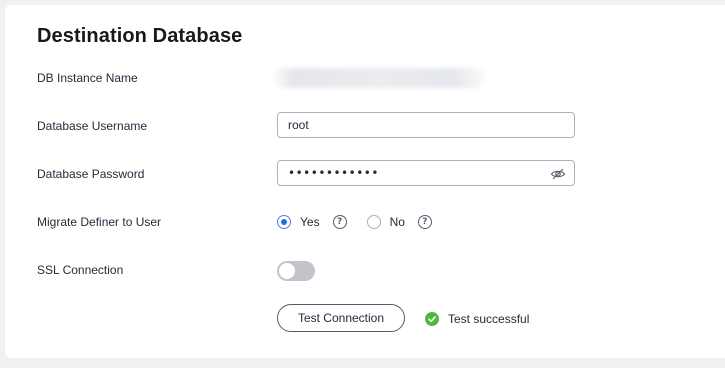 This screenshot has width=725, height=368. Describe the element at coordinates (354, 222) in the screenshot. I see `definer-radio-group: Yes ? No ?` at that location.